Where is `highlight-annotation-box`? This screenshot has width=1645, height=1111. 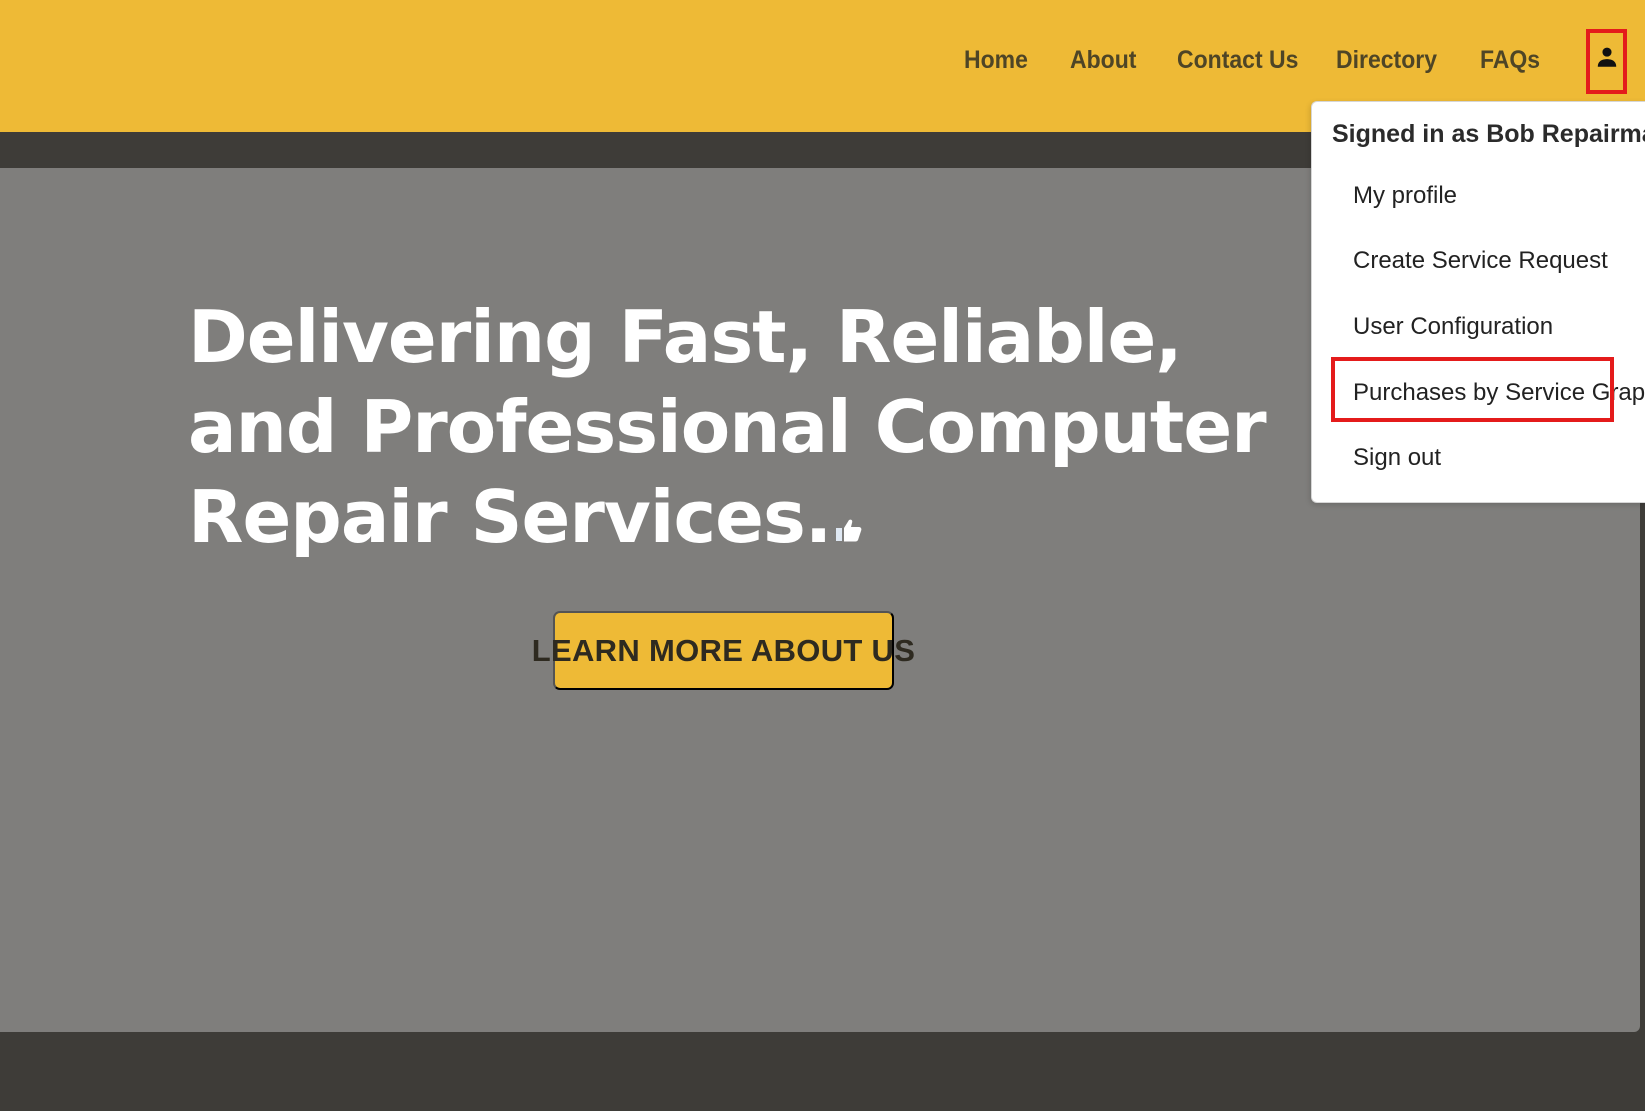 highlight-annotation-box is located at coordinates (1472, 389).